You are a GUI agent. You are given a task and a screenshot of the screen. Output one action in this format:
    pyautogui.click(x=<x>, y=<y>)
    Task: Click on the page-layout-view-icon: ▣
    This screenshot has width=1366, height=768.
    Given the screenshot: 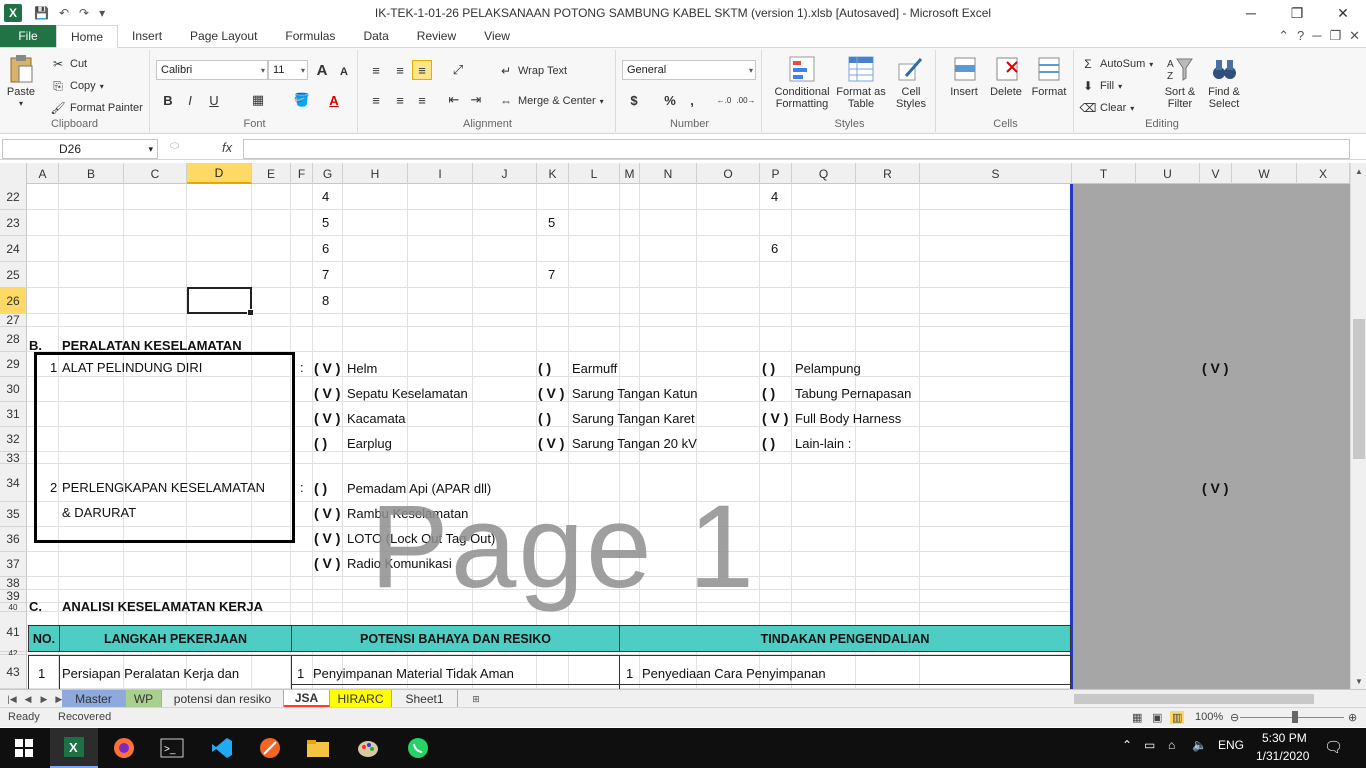 What is the action you would take?
    pyautogui.click(x=1157, y=717)
    